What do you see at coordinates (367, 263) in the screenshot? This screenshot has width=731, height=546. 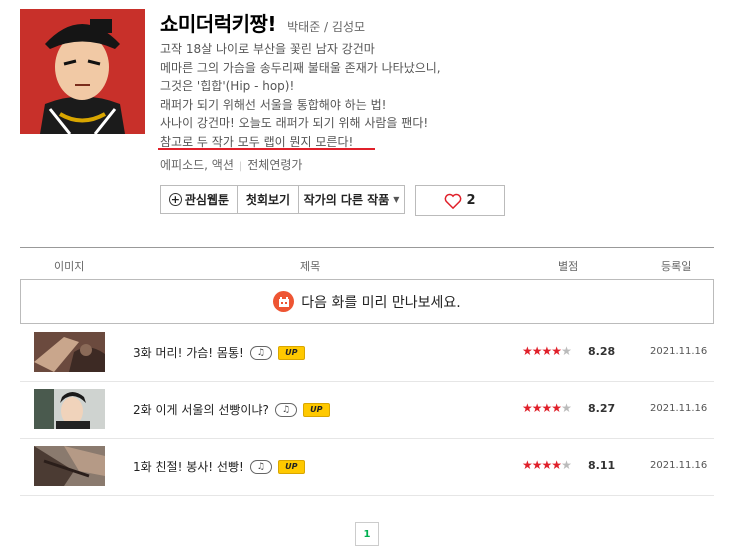 I see `table-header: 이미지 제목 별점 등록일` at bounding box center [367, 263].